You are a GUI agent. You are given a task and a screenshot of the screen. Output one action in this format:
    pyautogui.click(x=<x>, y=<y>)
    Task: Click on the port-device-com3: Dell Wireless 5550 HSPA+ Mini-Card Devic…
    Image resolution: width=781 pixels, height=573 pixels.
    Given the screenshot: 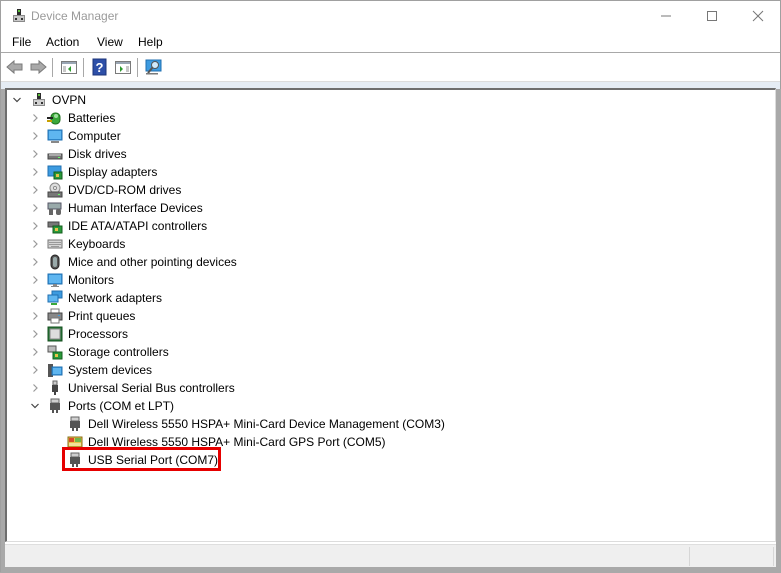 What is the action you would take?
    pyautogui.click(x=256, y=424)
    